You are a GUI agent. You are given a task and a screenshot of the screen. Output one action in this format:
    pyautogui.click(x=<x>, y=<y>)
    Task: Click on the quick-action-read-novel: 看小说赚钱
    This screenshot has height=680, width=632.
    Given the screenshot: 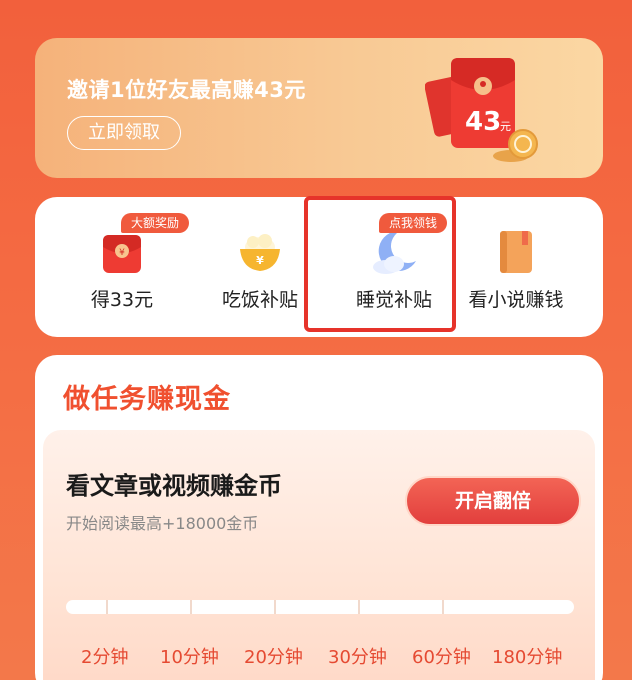 What is the action you would take?
    pyautogui.click(x=516, y=267)
    